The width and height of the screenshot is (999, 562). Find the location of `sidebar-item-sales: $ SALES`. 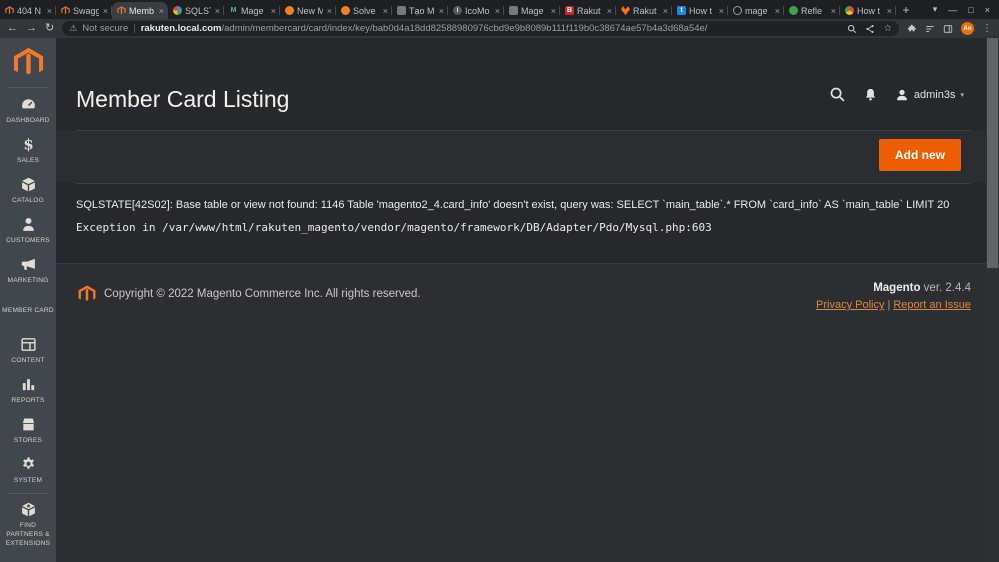

sidebar-item-sales: $ SALES is located at coordinates (28, 151).